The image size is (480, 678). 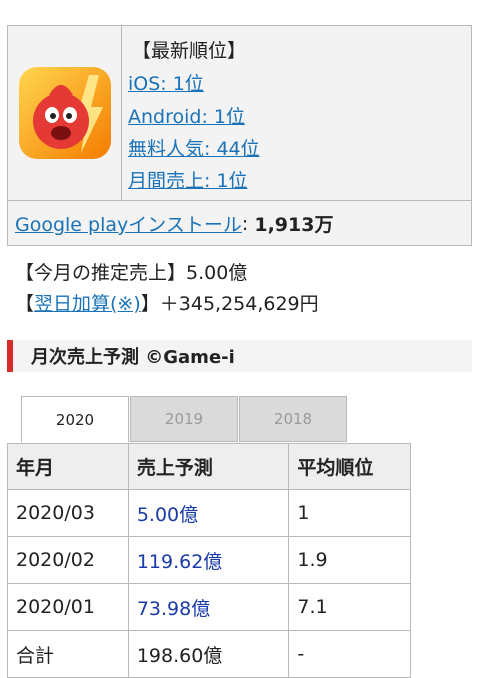 I want to click on next-day-value: 】＋345,254,629円, so click(x=229, y=304).